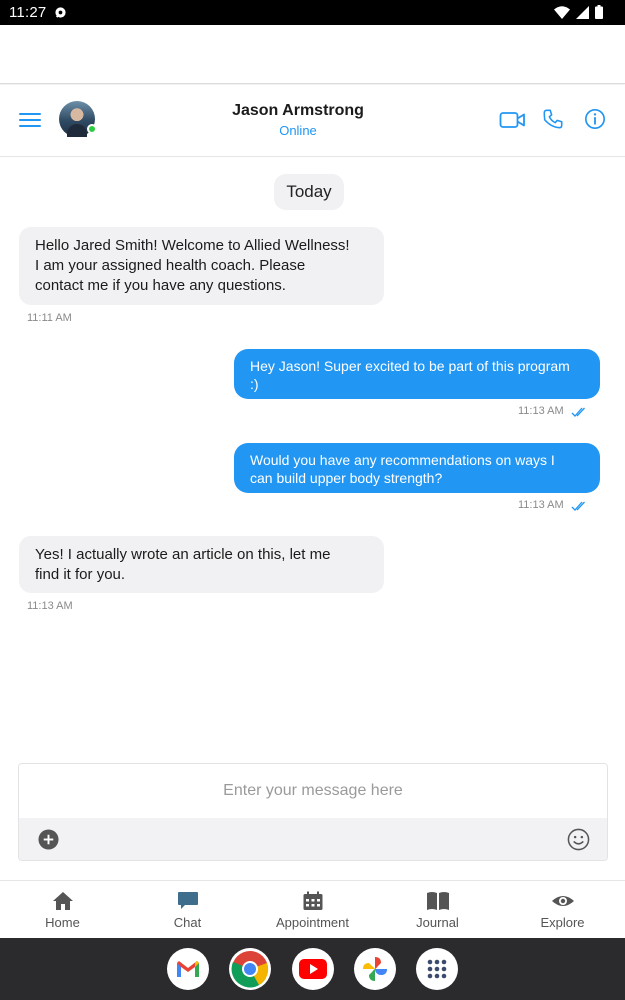 Image resolution: width=625 pixels, height=1000 pixels. What do you see at coordinates (187, 900) in the screenshot?
I see `chat-icon` at bounding box center [187, 900].